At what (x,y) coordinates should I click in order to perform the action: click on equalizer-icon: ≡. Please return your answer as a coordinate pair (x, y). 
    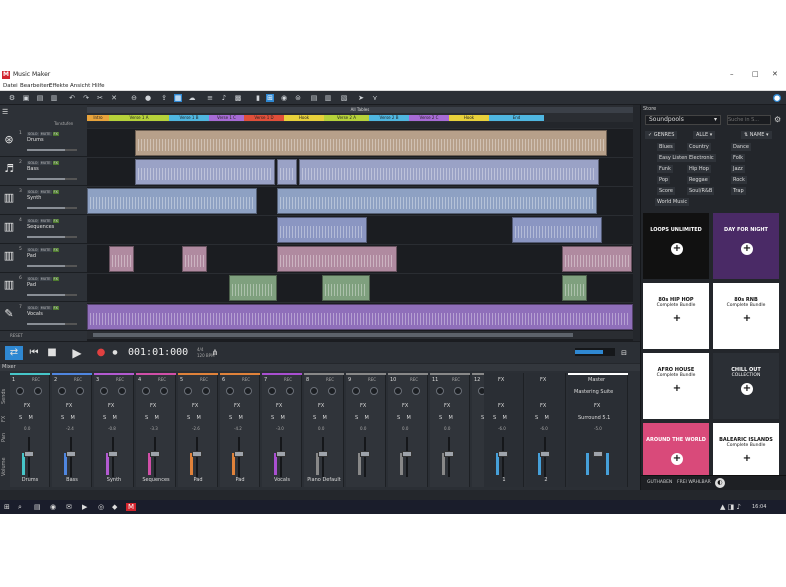
    Looking at the image, I should click on (210, 98).